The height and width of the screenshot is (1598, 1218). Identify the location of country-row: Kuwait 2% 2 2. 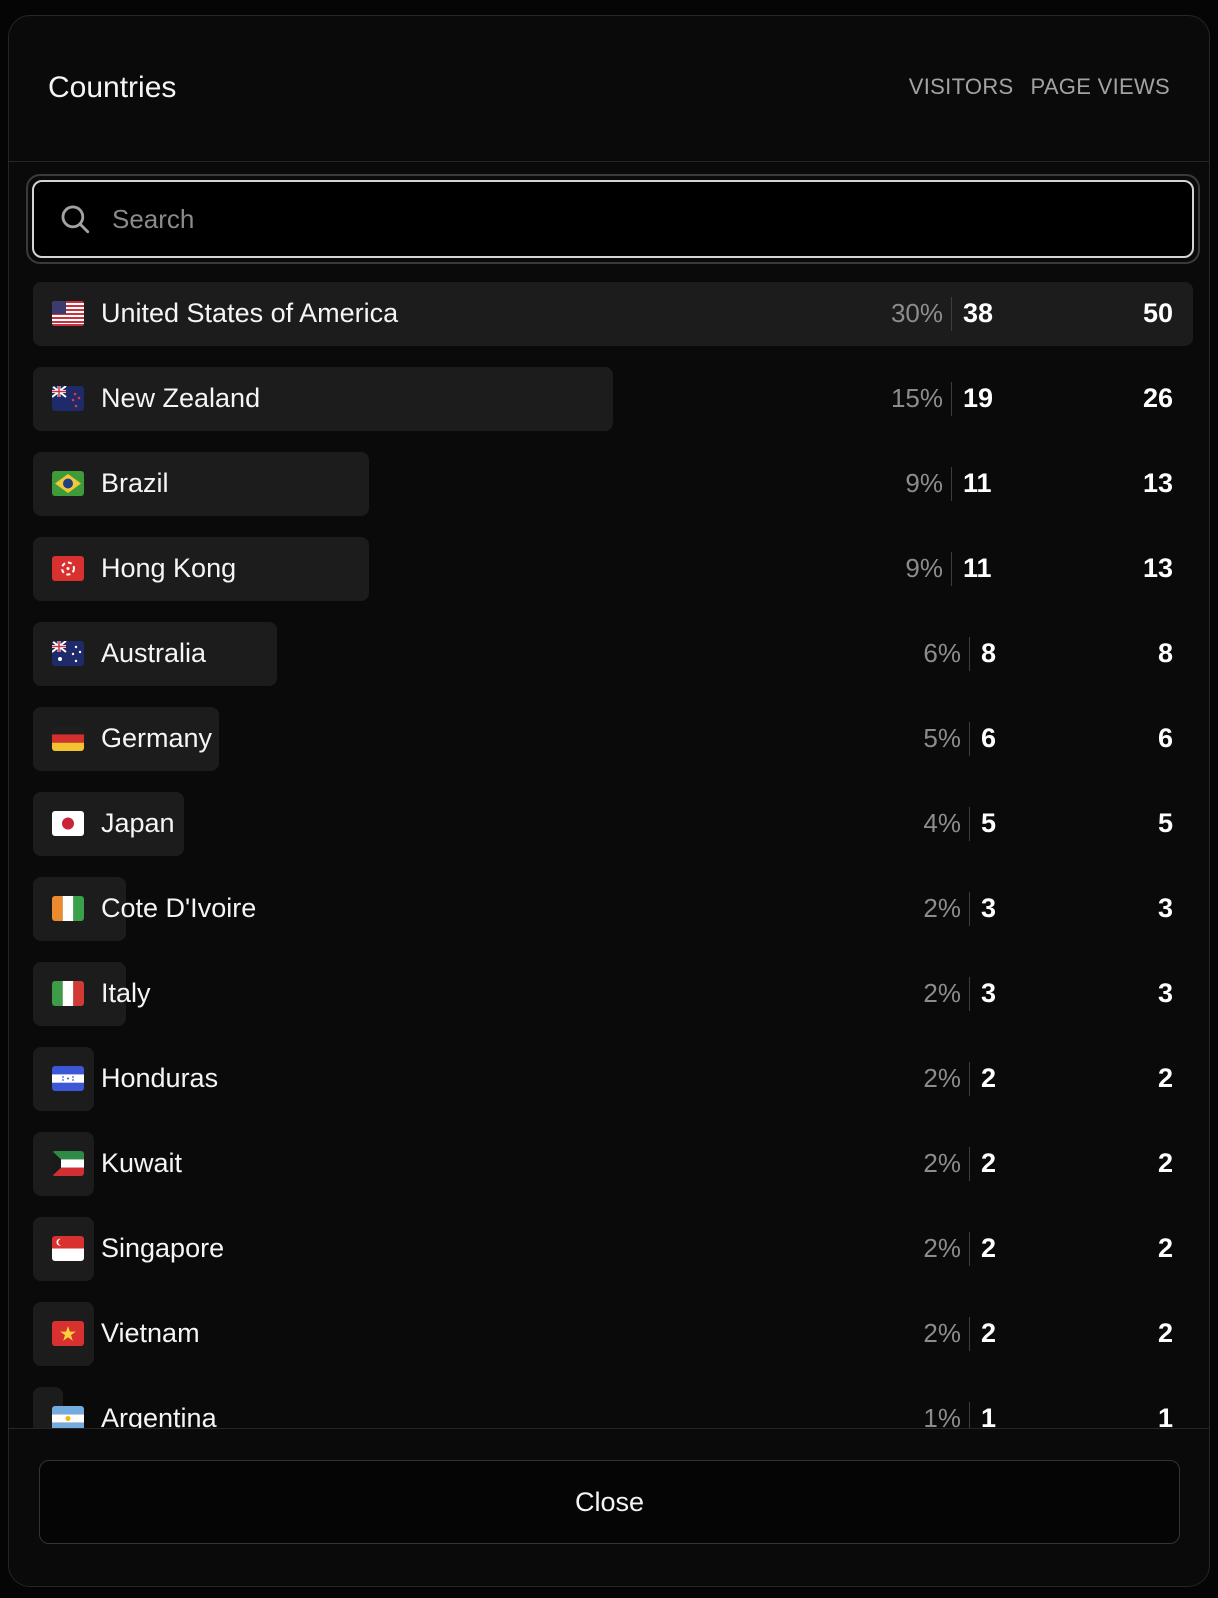
(613, 1164).